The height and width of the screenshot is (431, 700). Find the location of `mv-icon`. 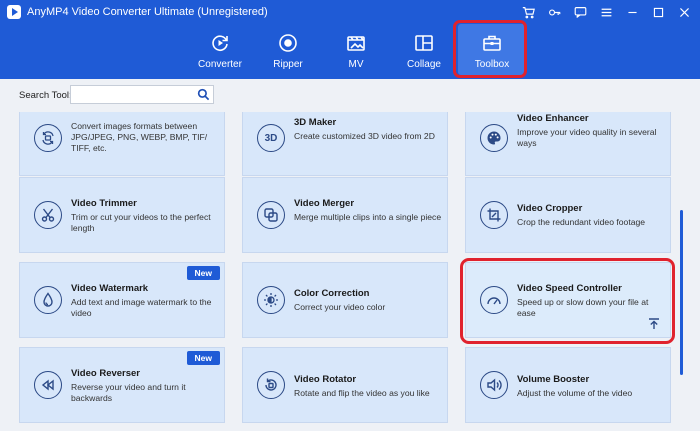

mv-icon is located at coordinates (356, 43).